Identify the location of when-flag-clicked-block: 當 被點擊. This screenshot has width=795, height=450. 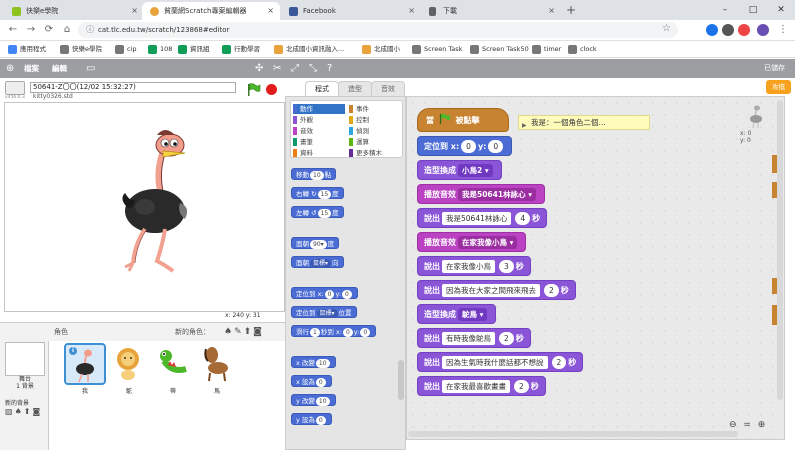
(463, 120).